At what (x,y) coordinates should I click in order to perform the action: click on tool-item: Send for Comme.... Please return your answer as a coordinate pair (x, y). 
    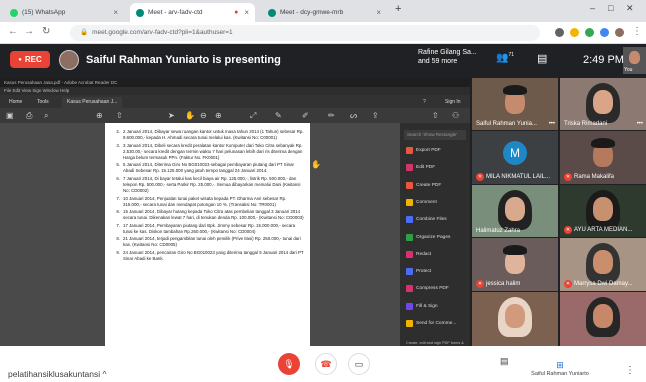
    Looking at the image, I should click on (431, 323).